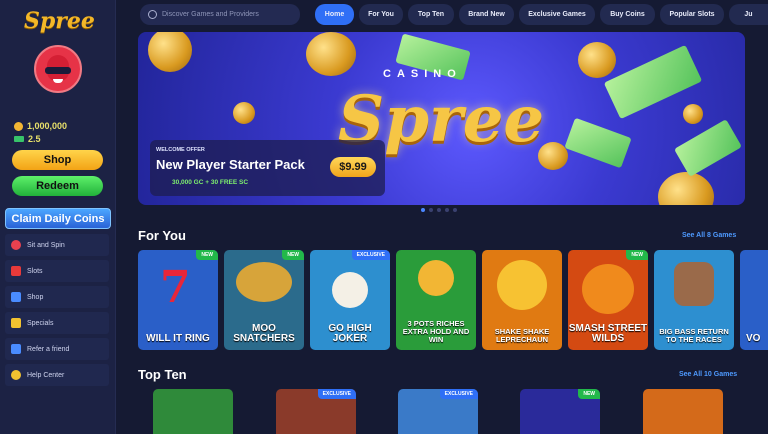  Describe the element at coordinates (431, 14) in the screenshot. I see `tab-top-ten: Top Ten` at that location.